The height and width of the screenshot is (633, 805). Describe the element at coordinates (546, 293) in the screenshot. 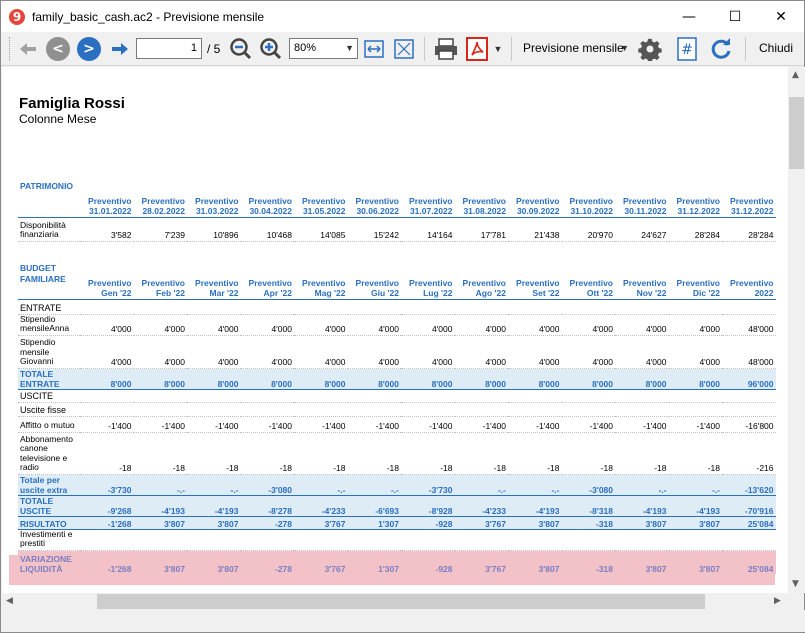

I see `column-header-line2: Set '22` at that location.